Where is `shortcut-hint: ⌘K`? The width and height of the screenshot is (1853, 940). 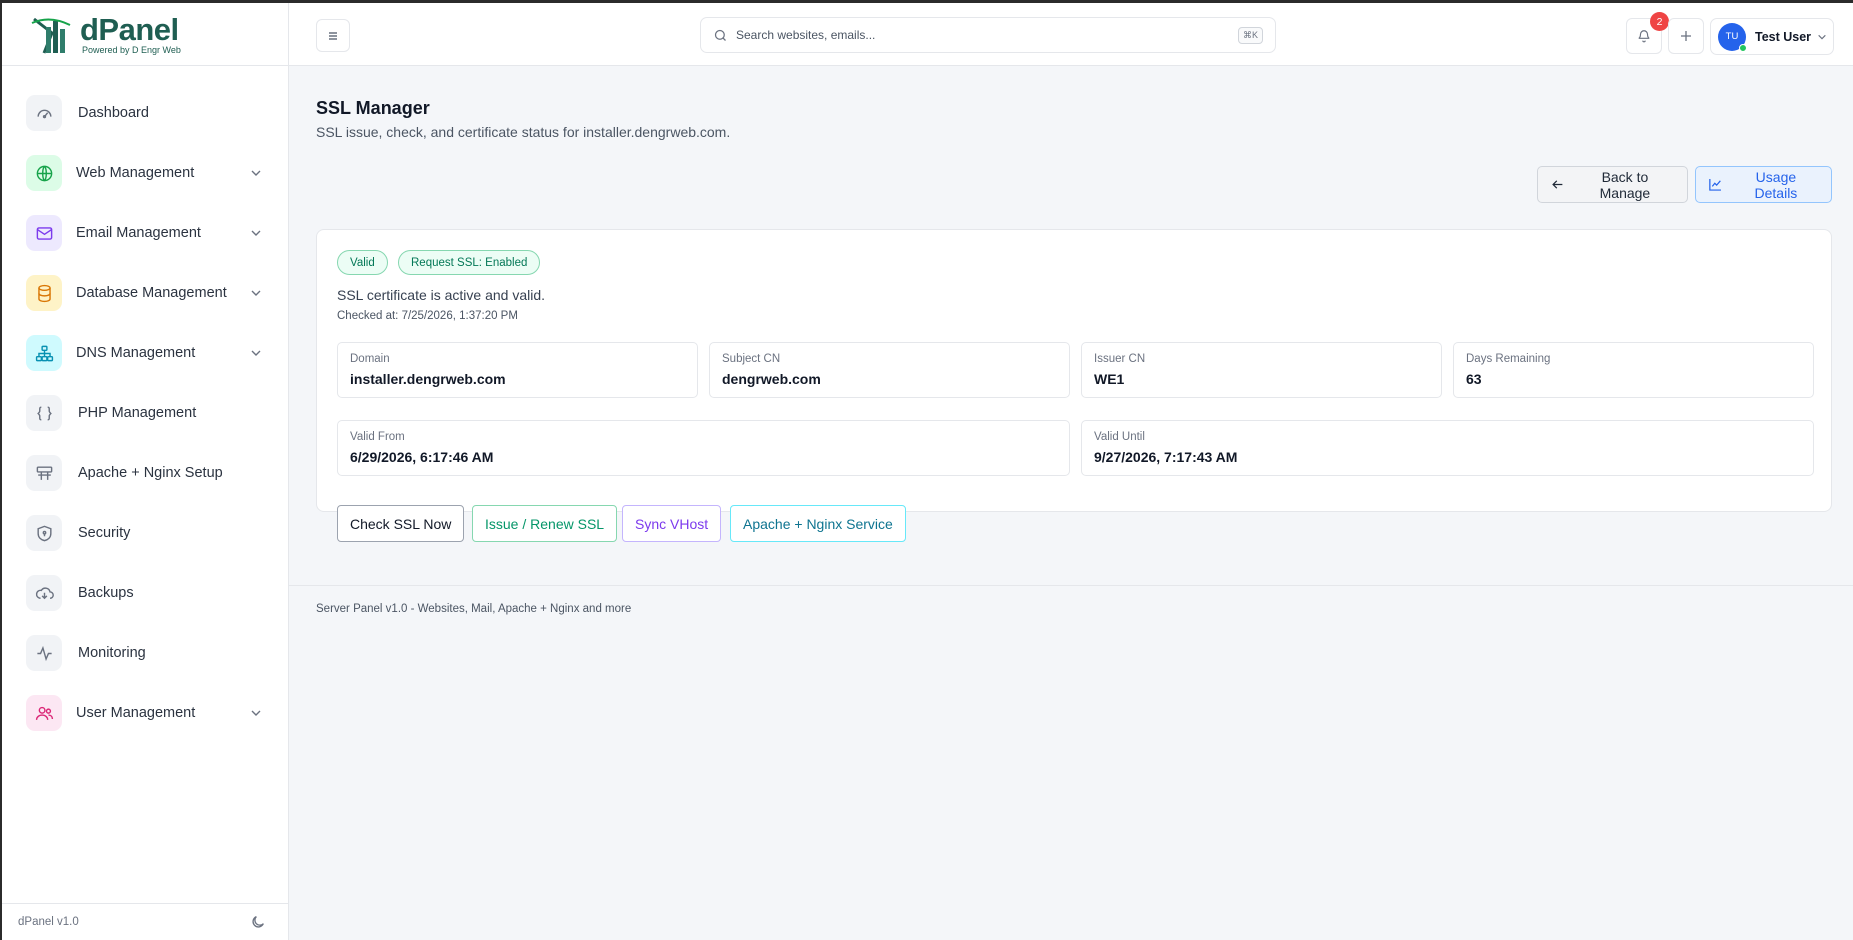 shortcut-hint: ⌘K is located at coordinates (1250, 35).